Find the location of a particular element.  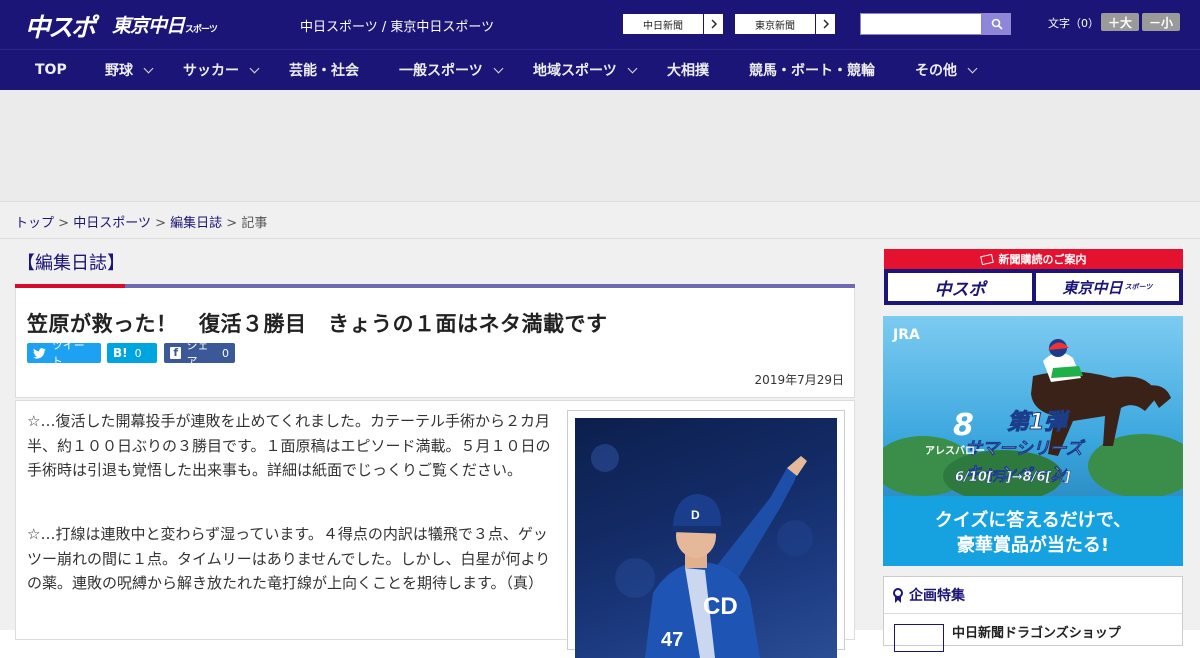

font-bigger-button: ＋大 is located at coordinates (1120, 22).